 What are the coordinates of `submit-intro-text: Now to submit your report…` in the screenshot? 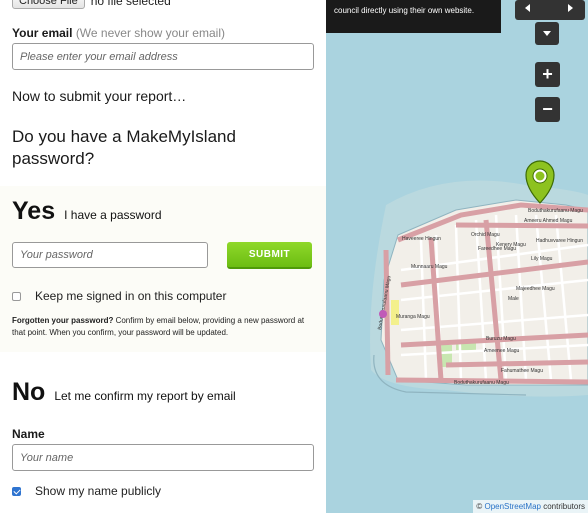 It's located at (99, 96).